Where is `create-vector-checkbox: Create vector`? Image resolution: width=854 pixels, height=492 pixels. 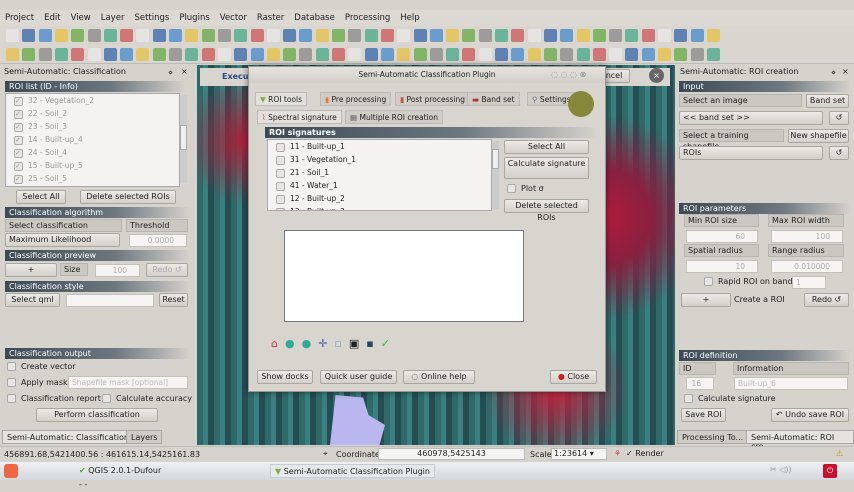 create-vector-checkbox: Create vector is located at coordinates (41, 366).